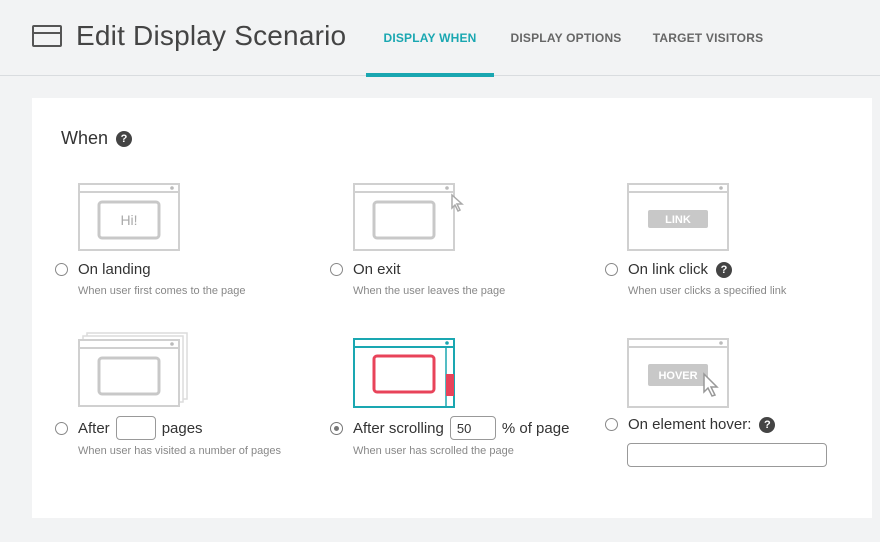  Describe the element at coordinates (398, 428) in the screenshot. I see `option-after-scrolling-prefix: After scrolling` at that location.